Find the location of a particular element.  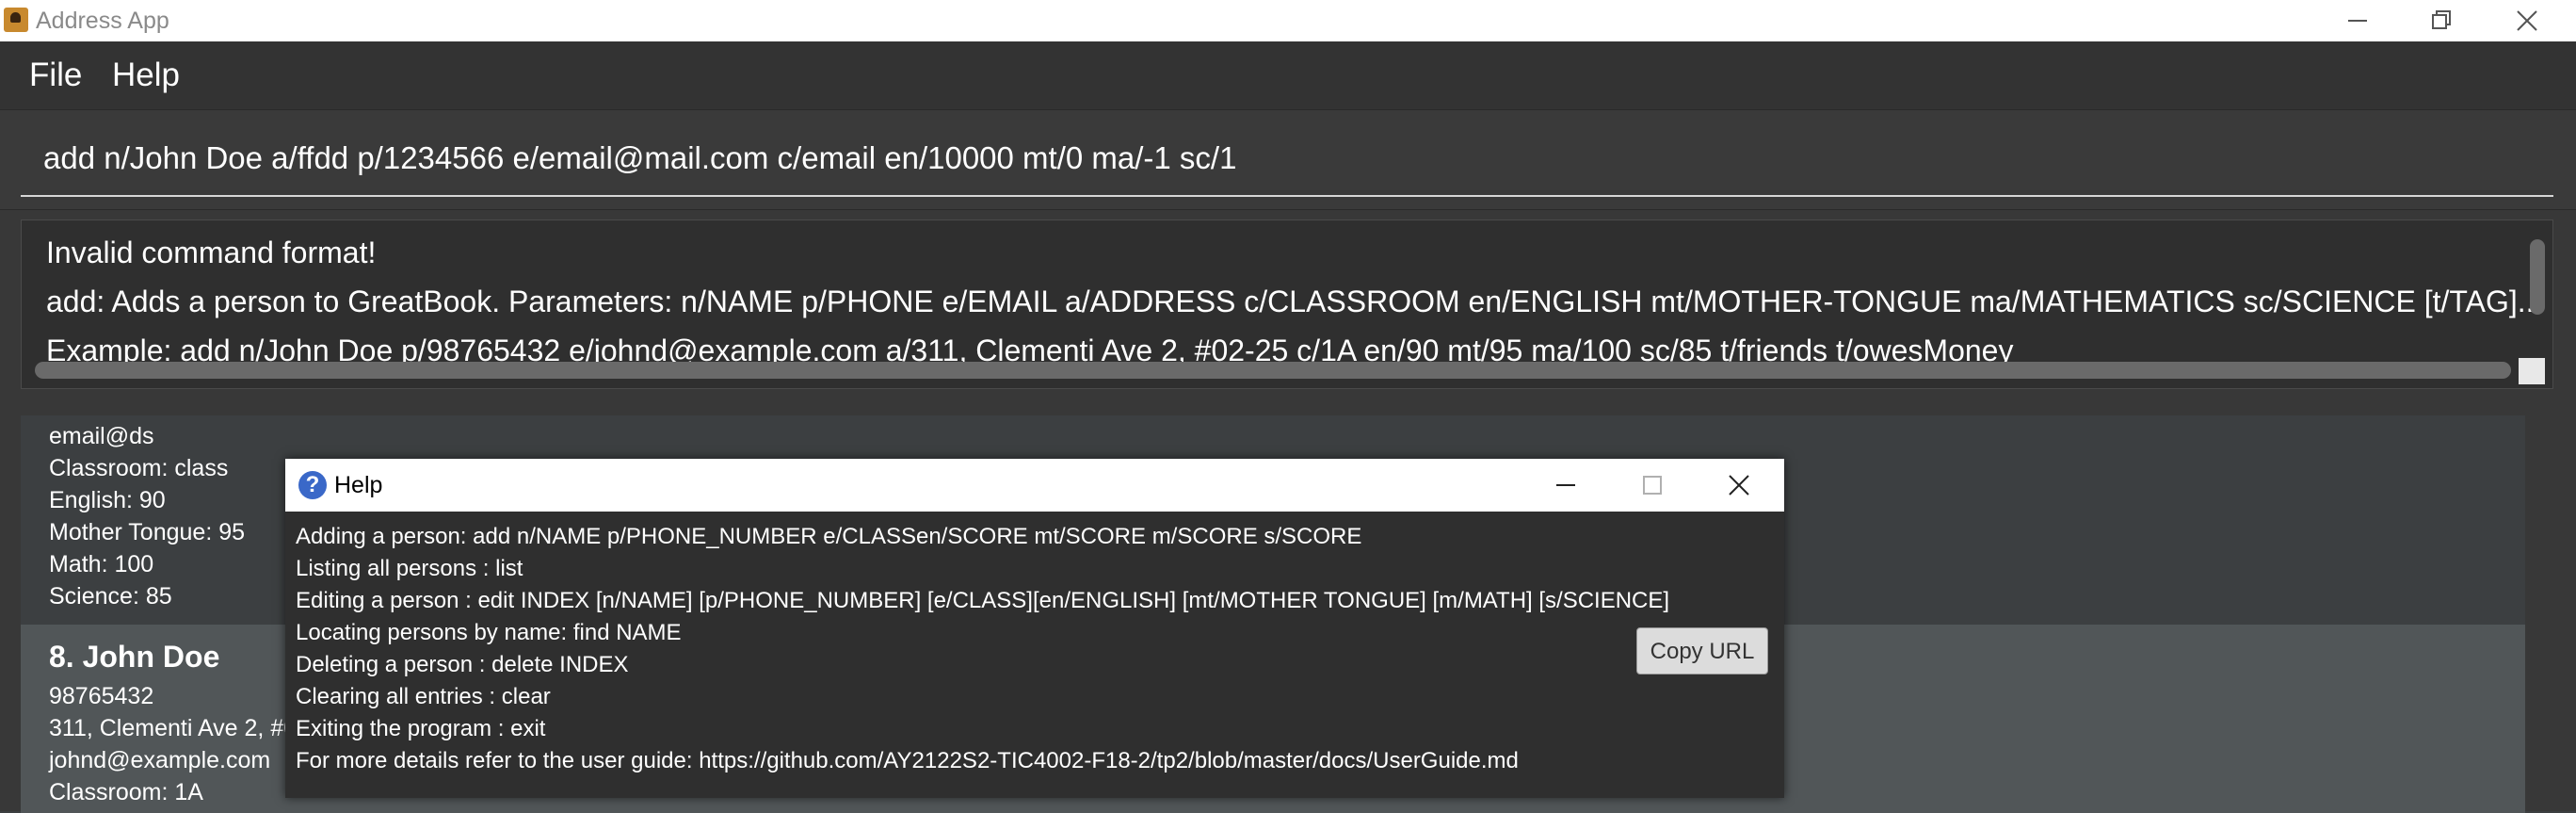

help-line-clear: Clearing all entries : clear is located at coordinates (423, 697).